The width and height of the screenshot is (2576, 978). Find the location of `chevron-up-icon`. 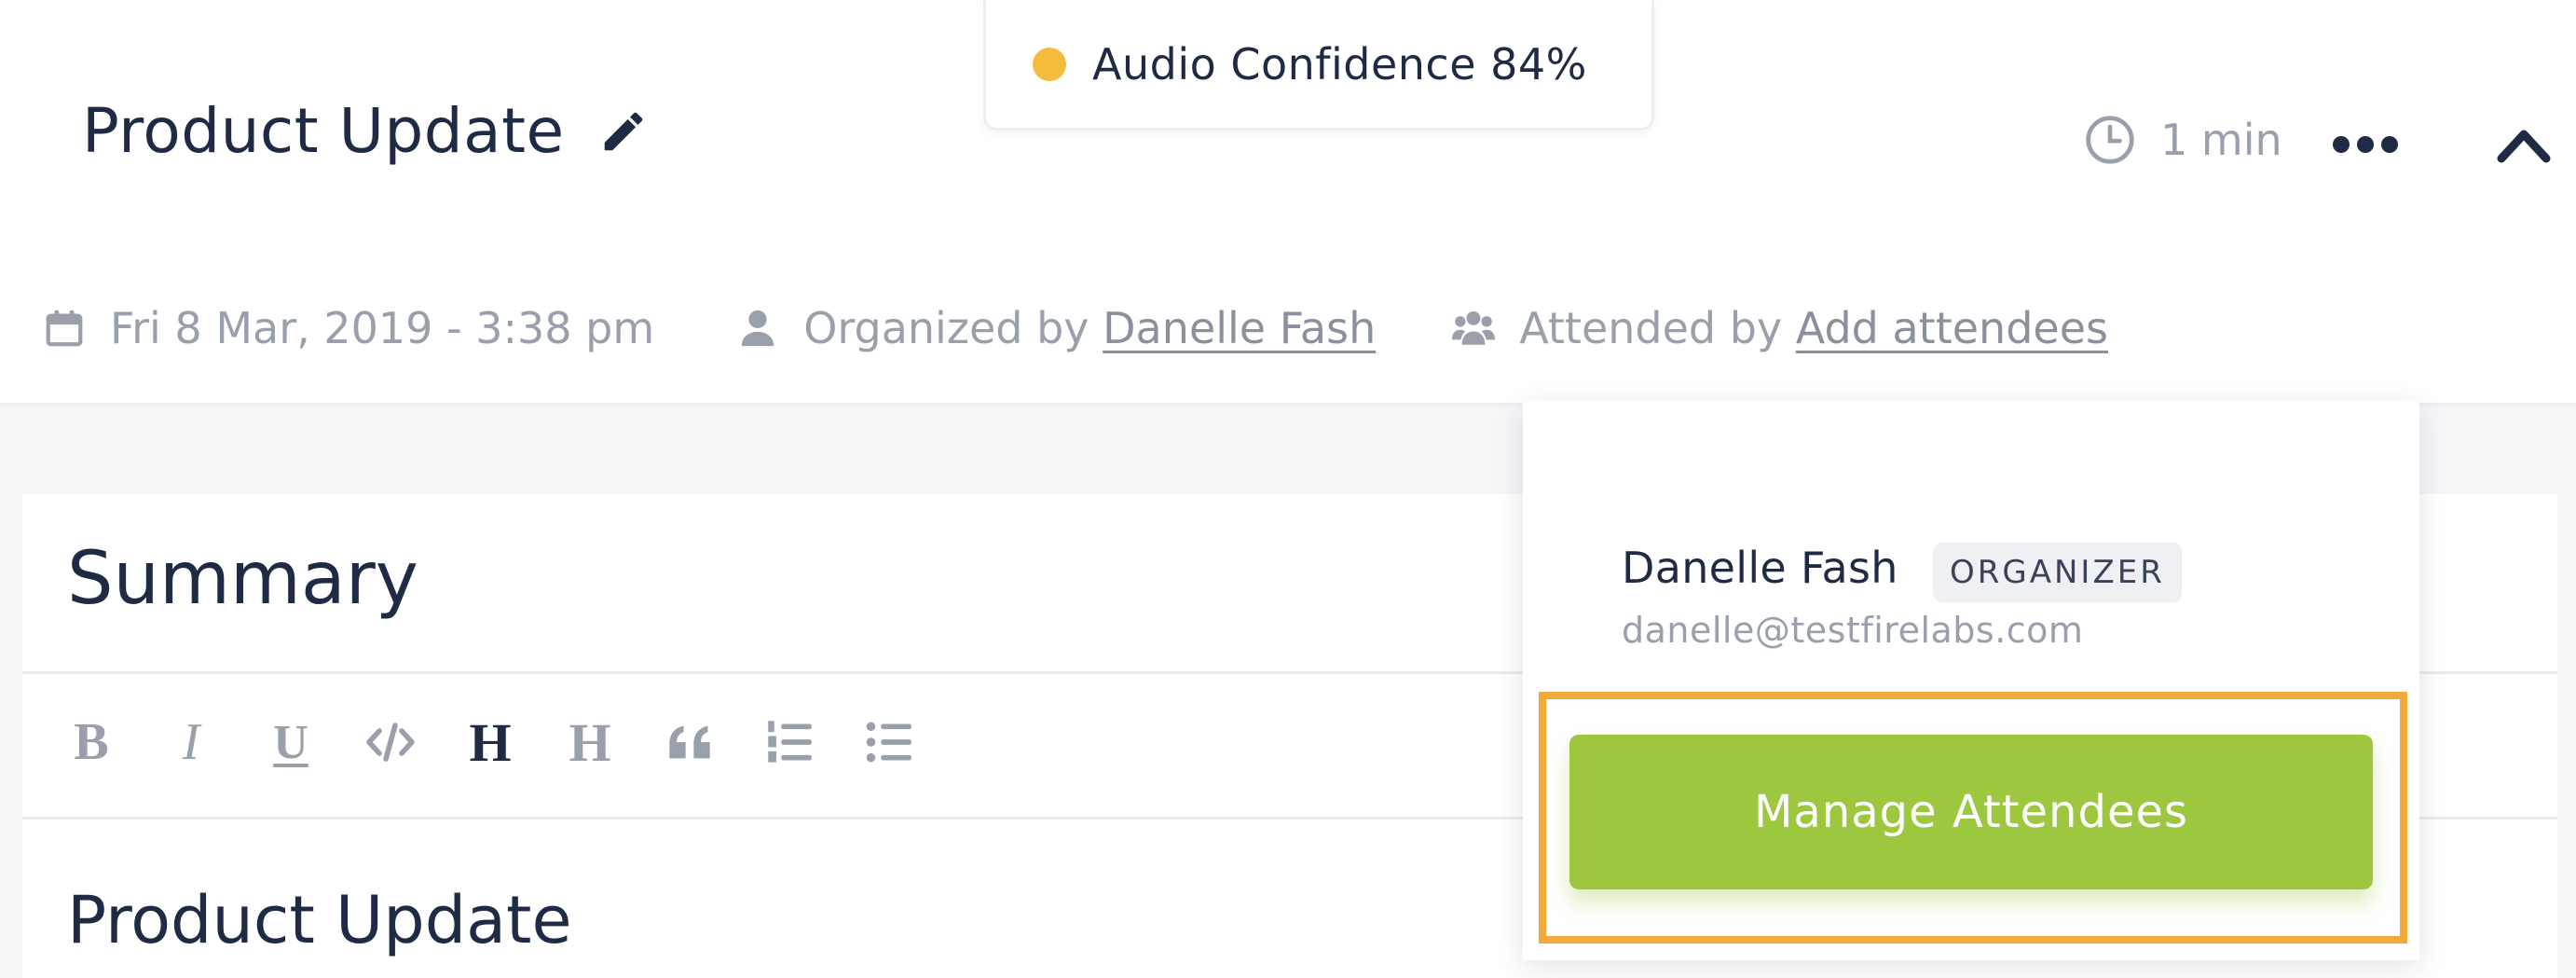

chevron-up-icon is located at coordinates (2524, 144).